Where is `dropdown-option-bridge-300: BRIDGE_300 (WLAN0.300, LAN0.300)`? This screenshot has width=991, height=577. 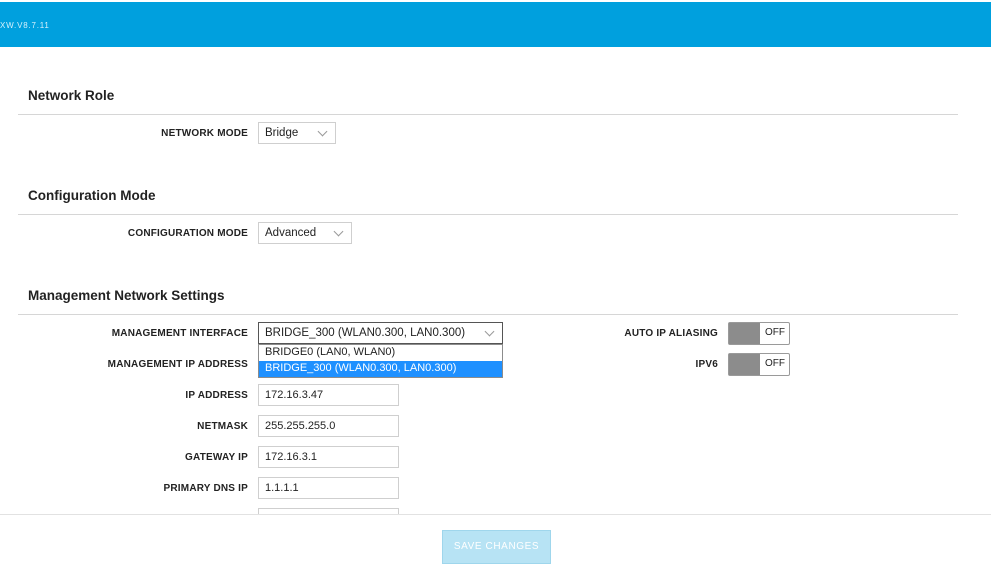
dropdown-option-bridge-300: BRIDGE_300 (WLAN0.300, LAN0.300) is located at coordinates (380, 369).